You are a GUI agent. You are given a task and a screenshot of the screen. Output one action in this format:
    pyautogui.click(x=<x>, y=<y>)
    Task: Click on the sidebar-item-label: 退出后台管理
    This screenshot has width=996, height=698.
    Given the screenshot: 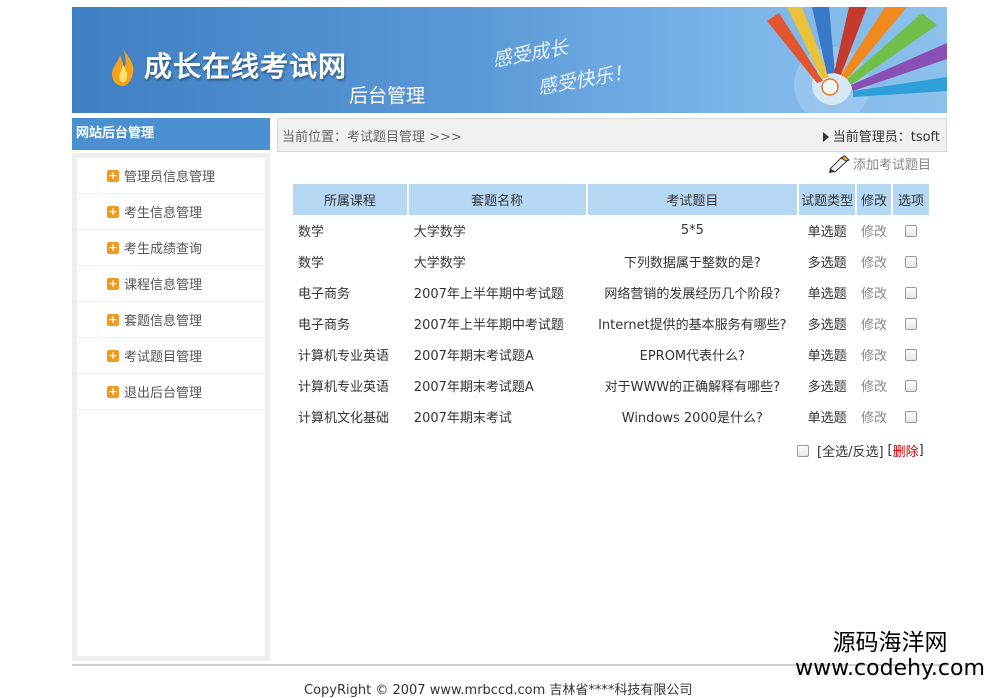 What is the action you would take?
    pyautogui.click(x=163, y=393)
    